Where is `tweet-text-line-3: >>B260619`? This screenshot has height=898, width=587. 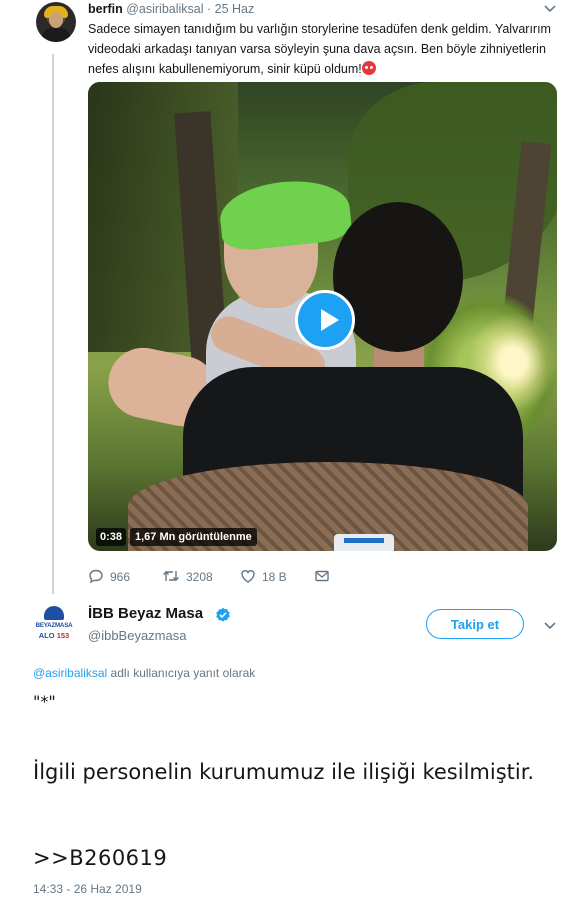
tweet-text-line-3: >>B260619 is located at coordinates (100, 858).